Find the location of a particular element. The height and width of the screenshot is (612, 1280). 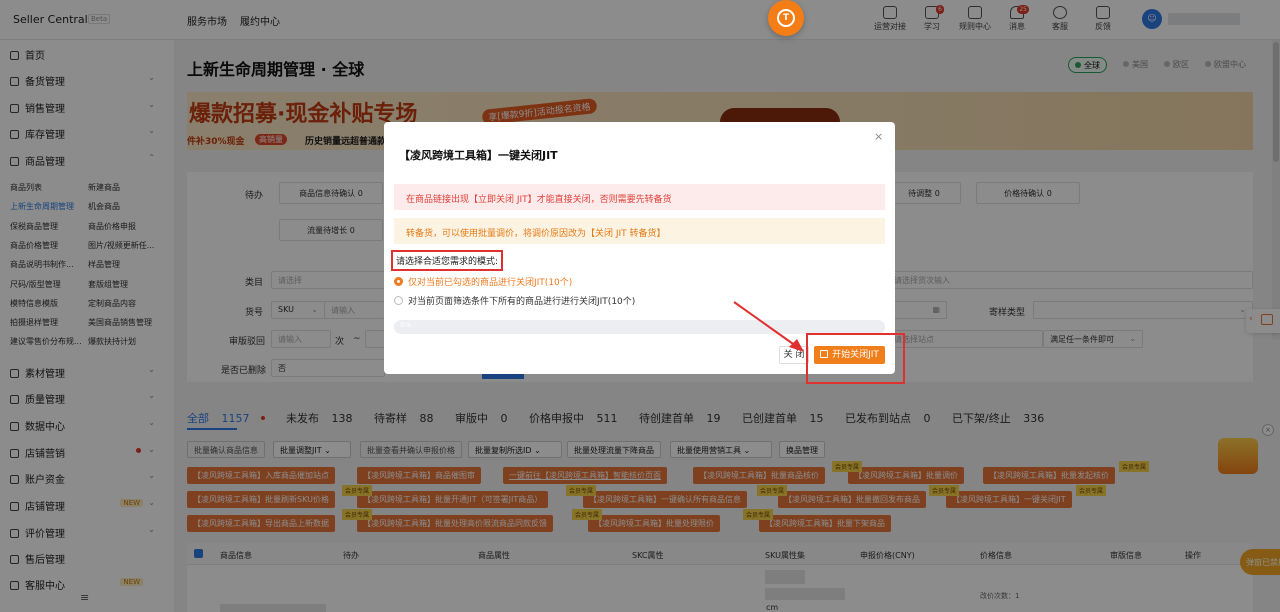

pointer-arrow-icon is located at coordinates (768, 326).